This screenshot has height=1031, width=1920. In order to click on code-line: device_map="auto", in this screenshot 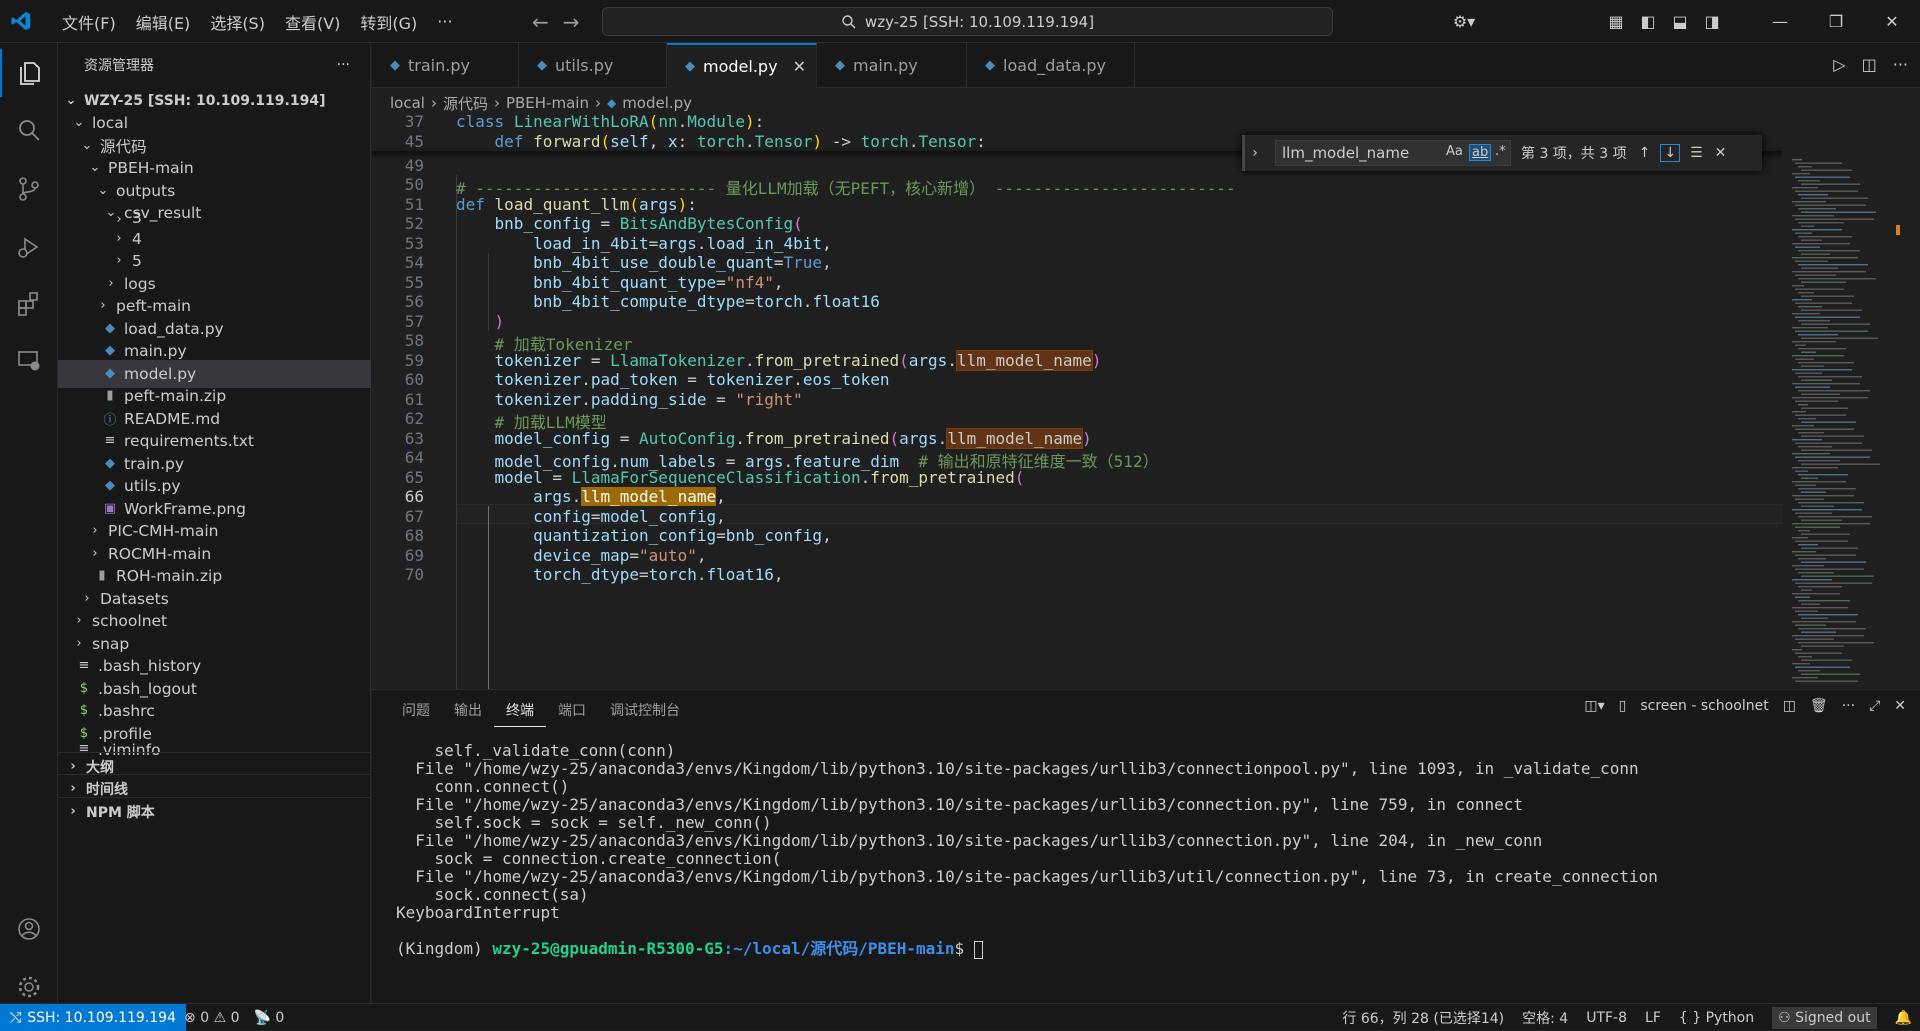, I will do `click(620, 555)`.